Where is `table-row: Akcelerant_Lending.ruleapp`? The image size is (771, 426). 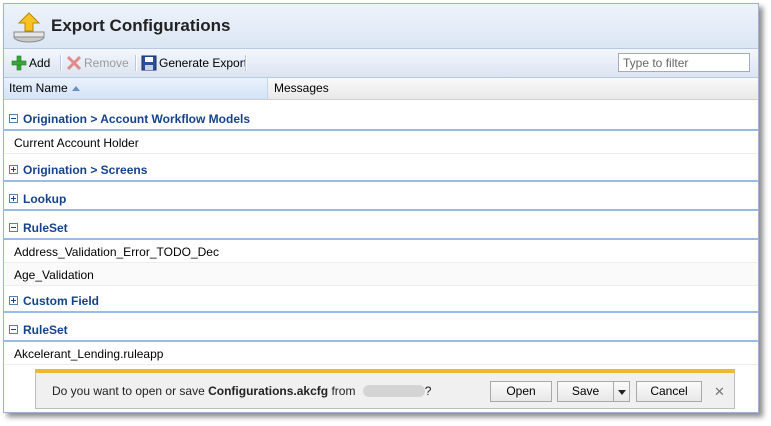 table-row: Akcelerant_Lending.ruleapp is located at coordinates (381, 353).